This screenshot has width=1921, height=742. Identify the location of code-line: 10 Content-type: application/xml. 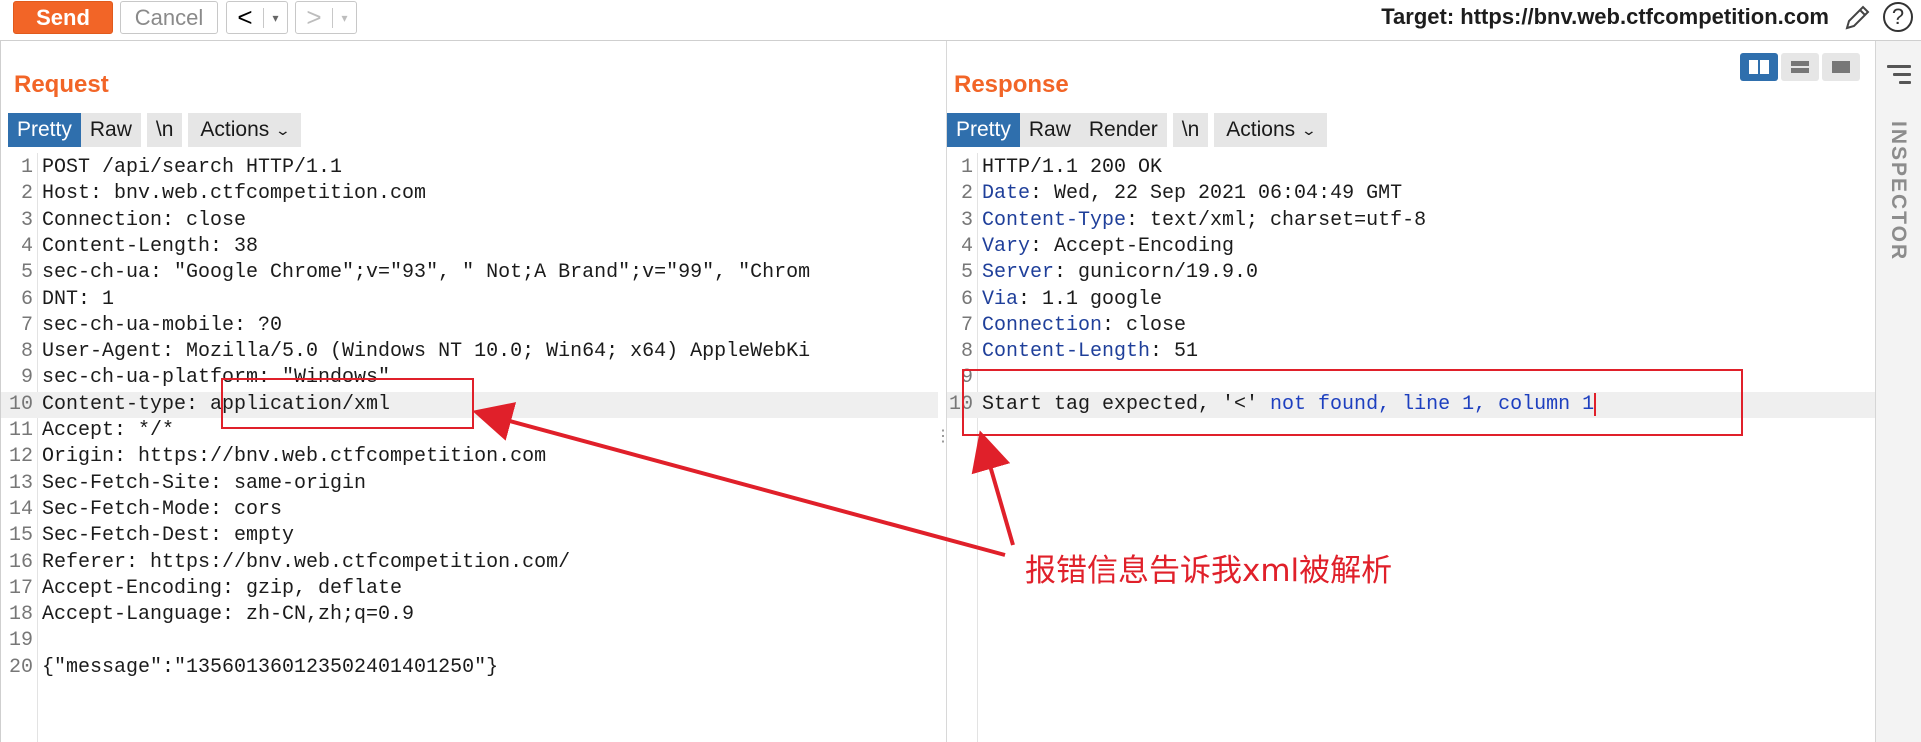
(469, 404).